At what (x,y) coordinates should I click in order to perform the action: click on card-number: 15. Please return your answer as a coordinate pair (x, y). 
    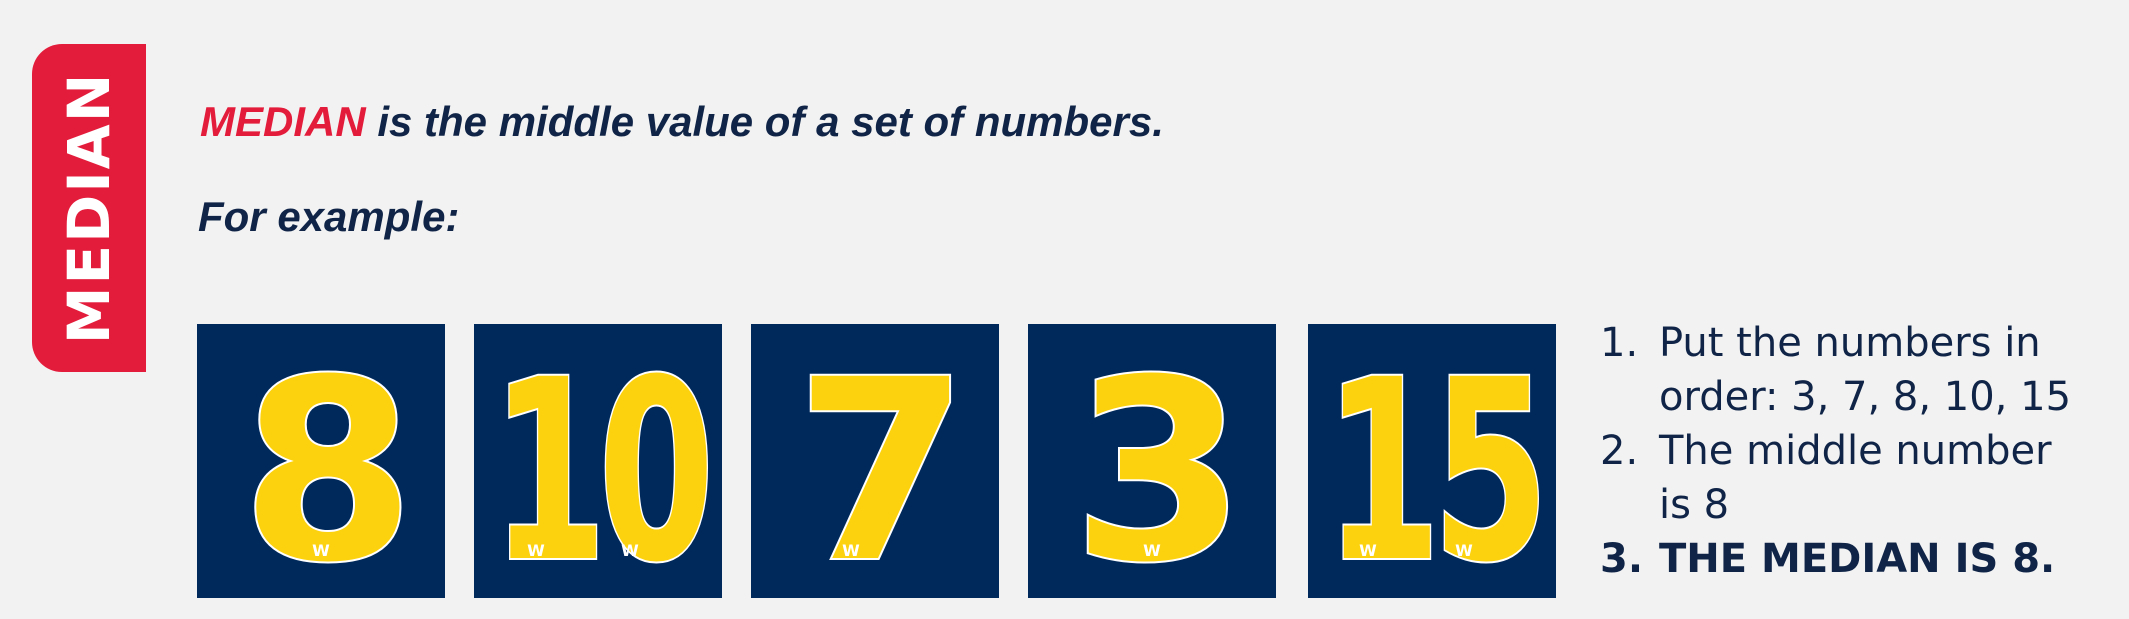
    Looking at the image, I should click on (1432, 462).